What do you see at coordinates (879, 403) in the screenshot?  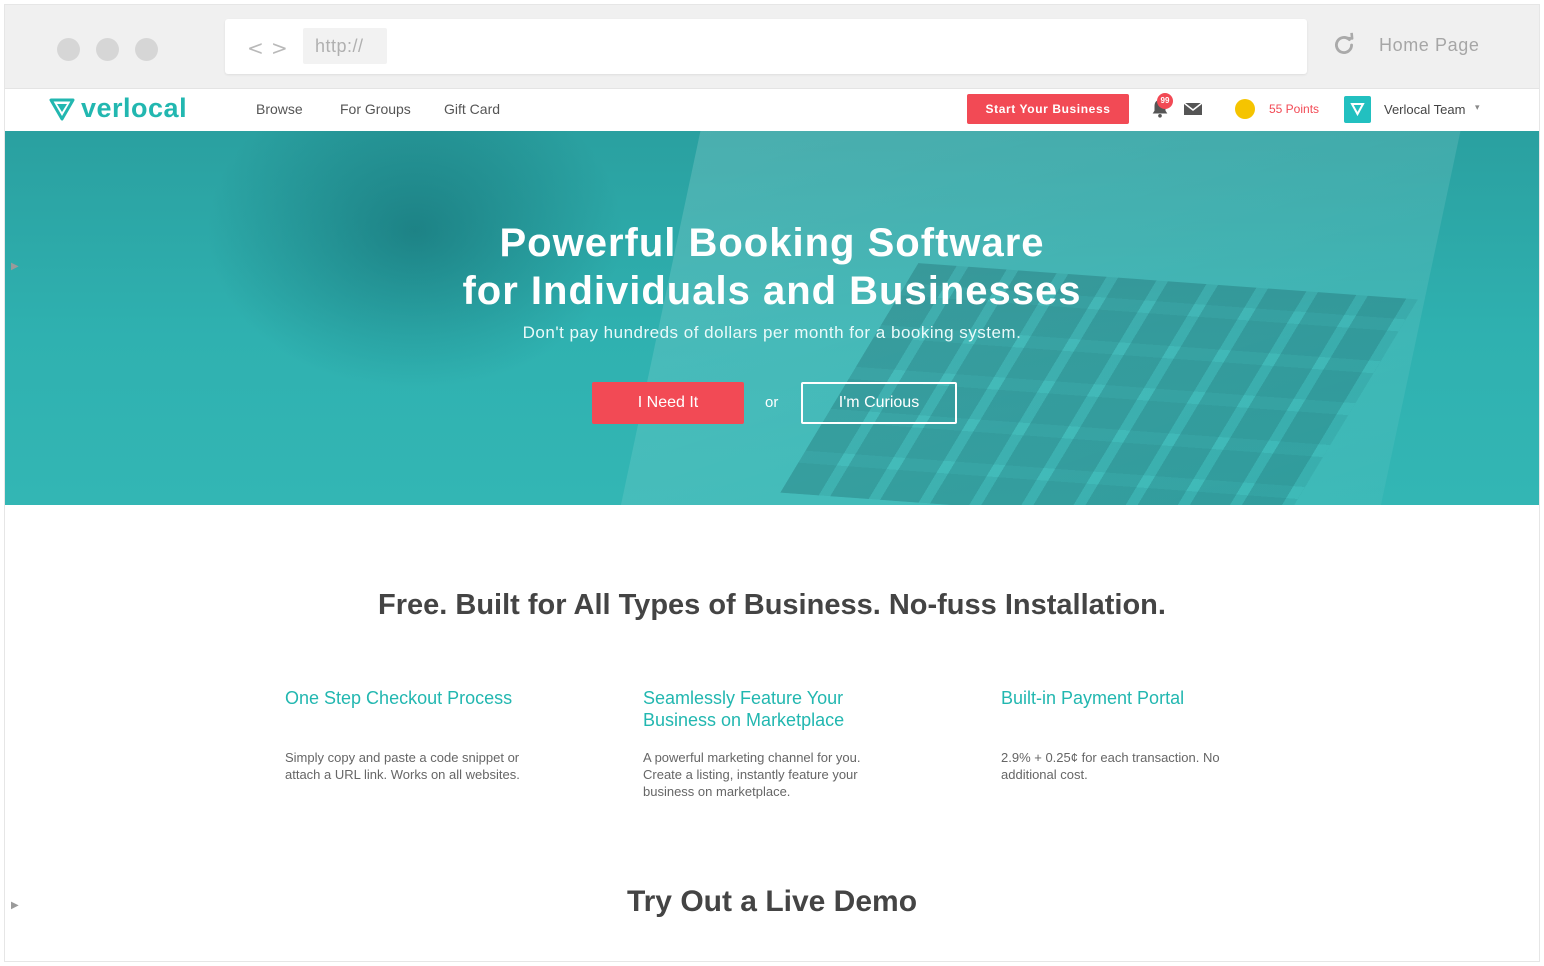 I see `im-curious-button: I'm Curious` at bounding box center [879, 403].